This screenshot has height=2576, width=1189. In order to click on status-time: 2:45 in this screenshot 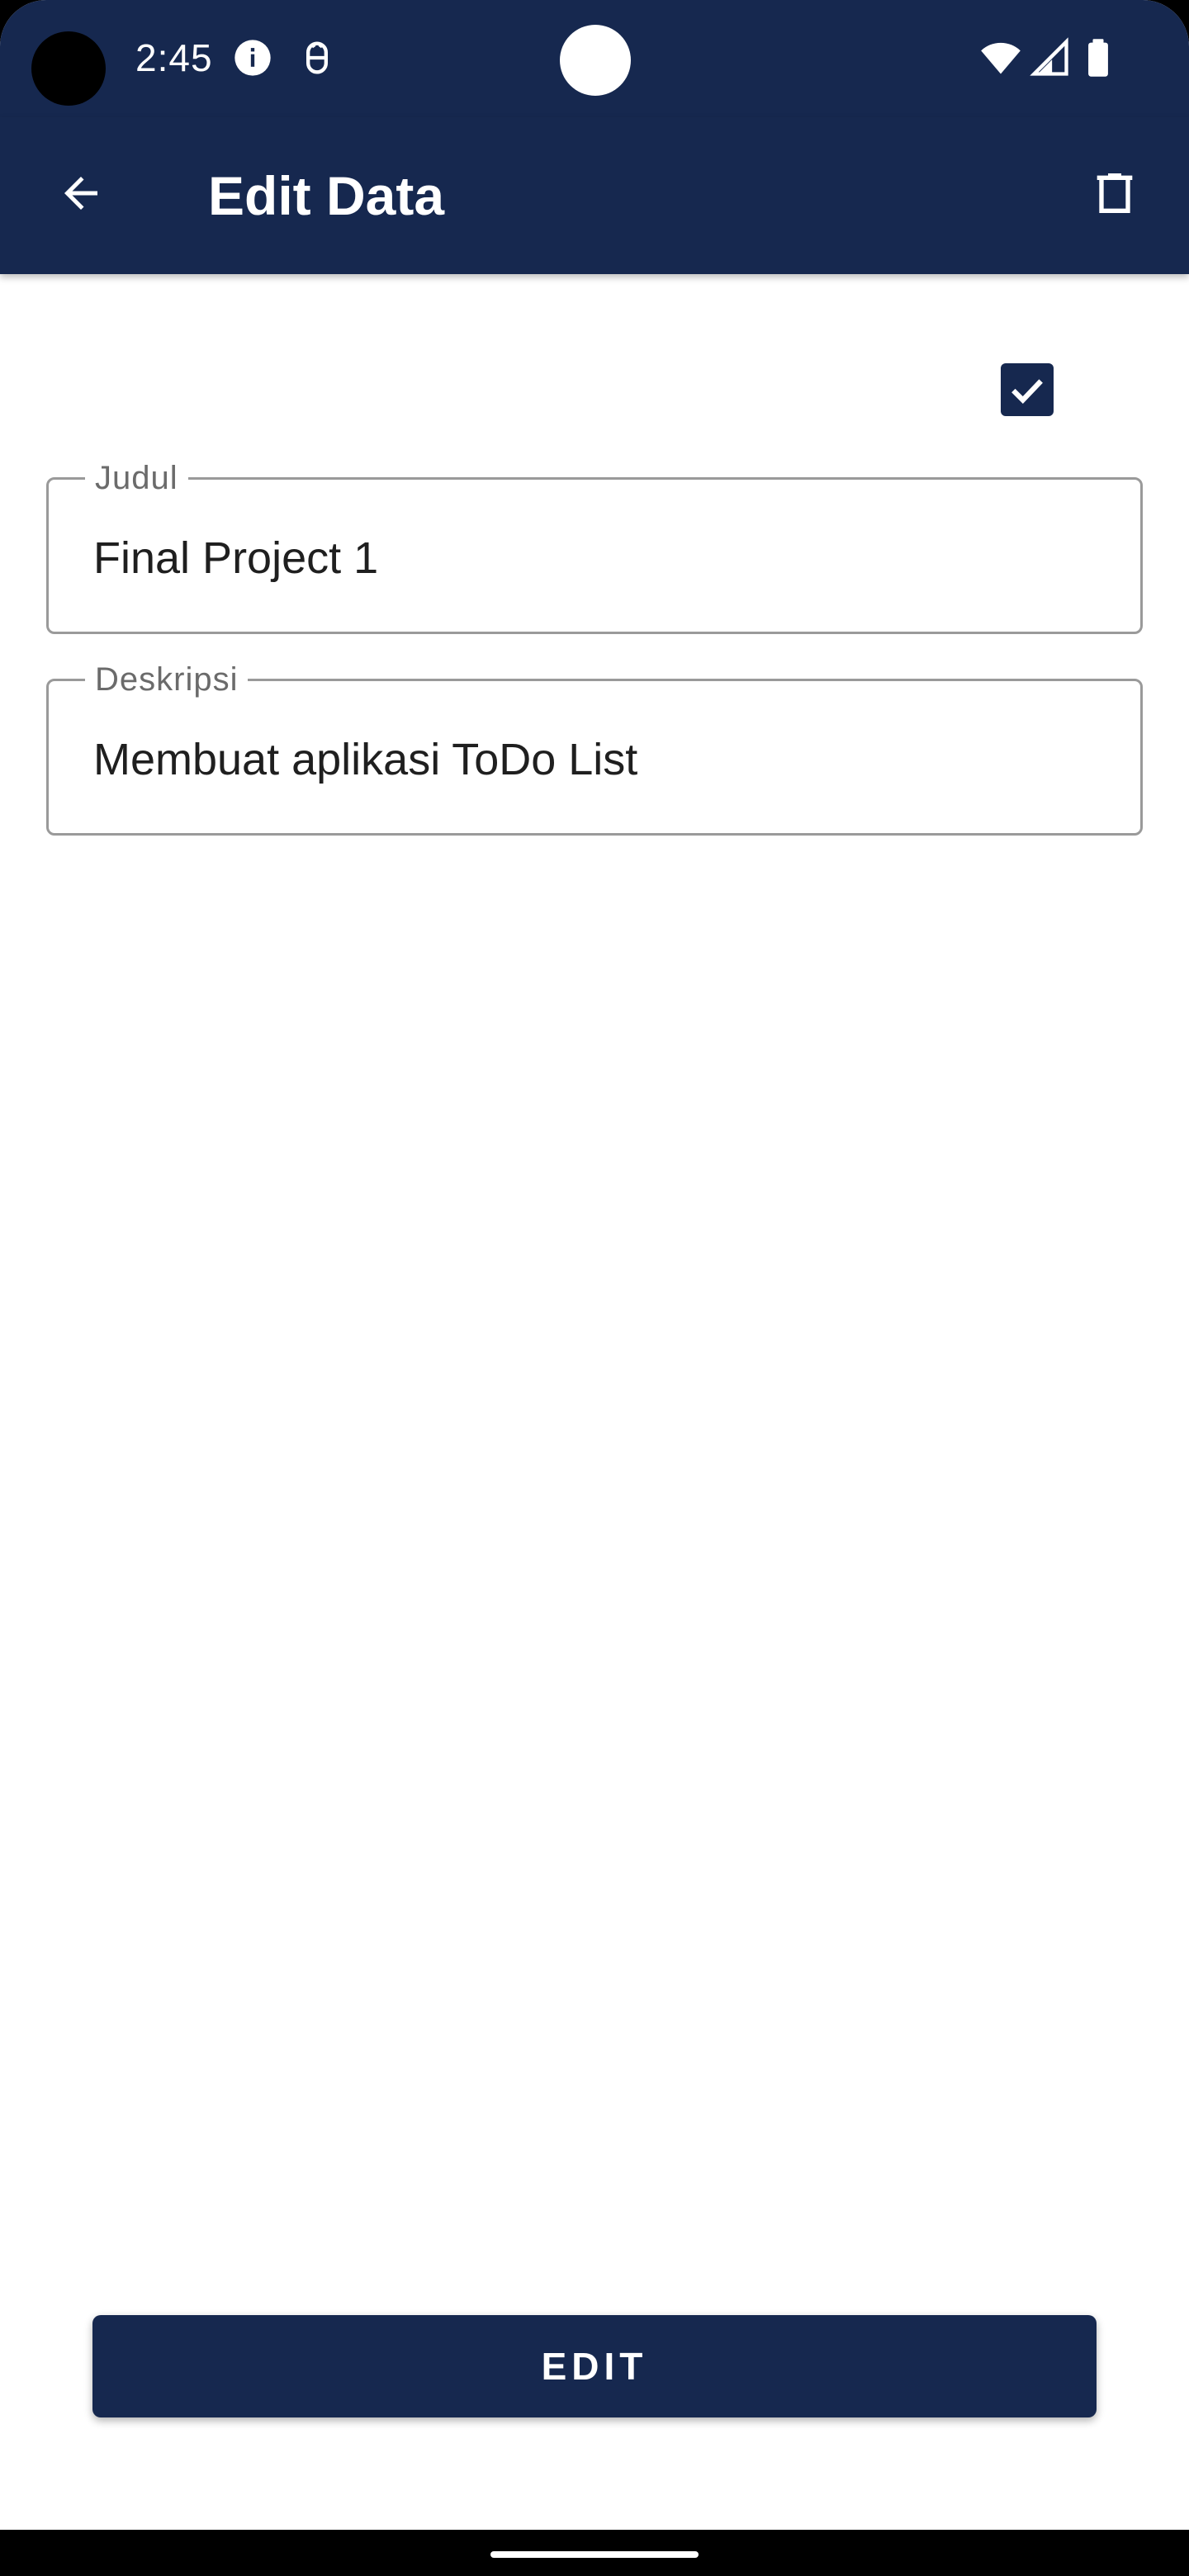, I will do `click(174, 57)`.